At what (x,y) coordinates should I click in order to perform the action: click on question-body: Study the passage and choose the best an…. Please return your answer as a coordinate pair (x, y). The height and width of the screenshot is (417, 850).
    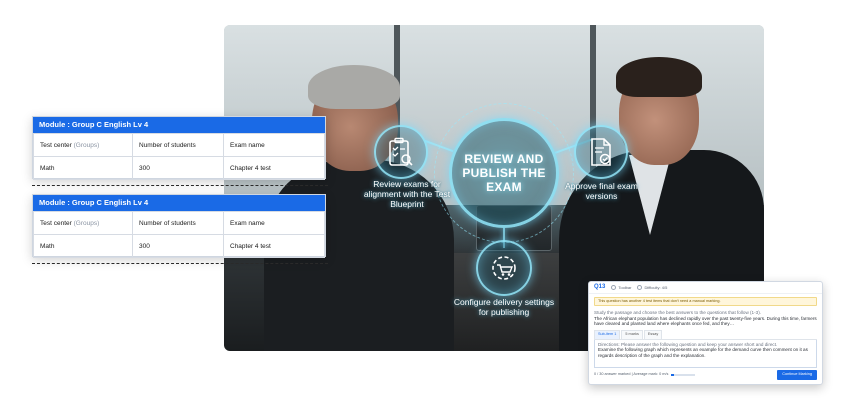
    Looking at the image, I should click on (705, 317).